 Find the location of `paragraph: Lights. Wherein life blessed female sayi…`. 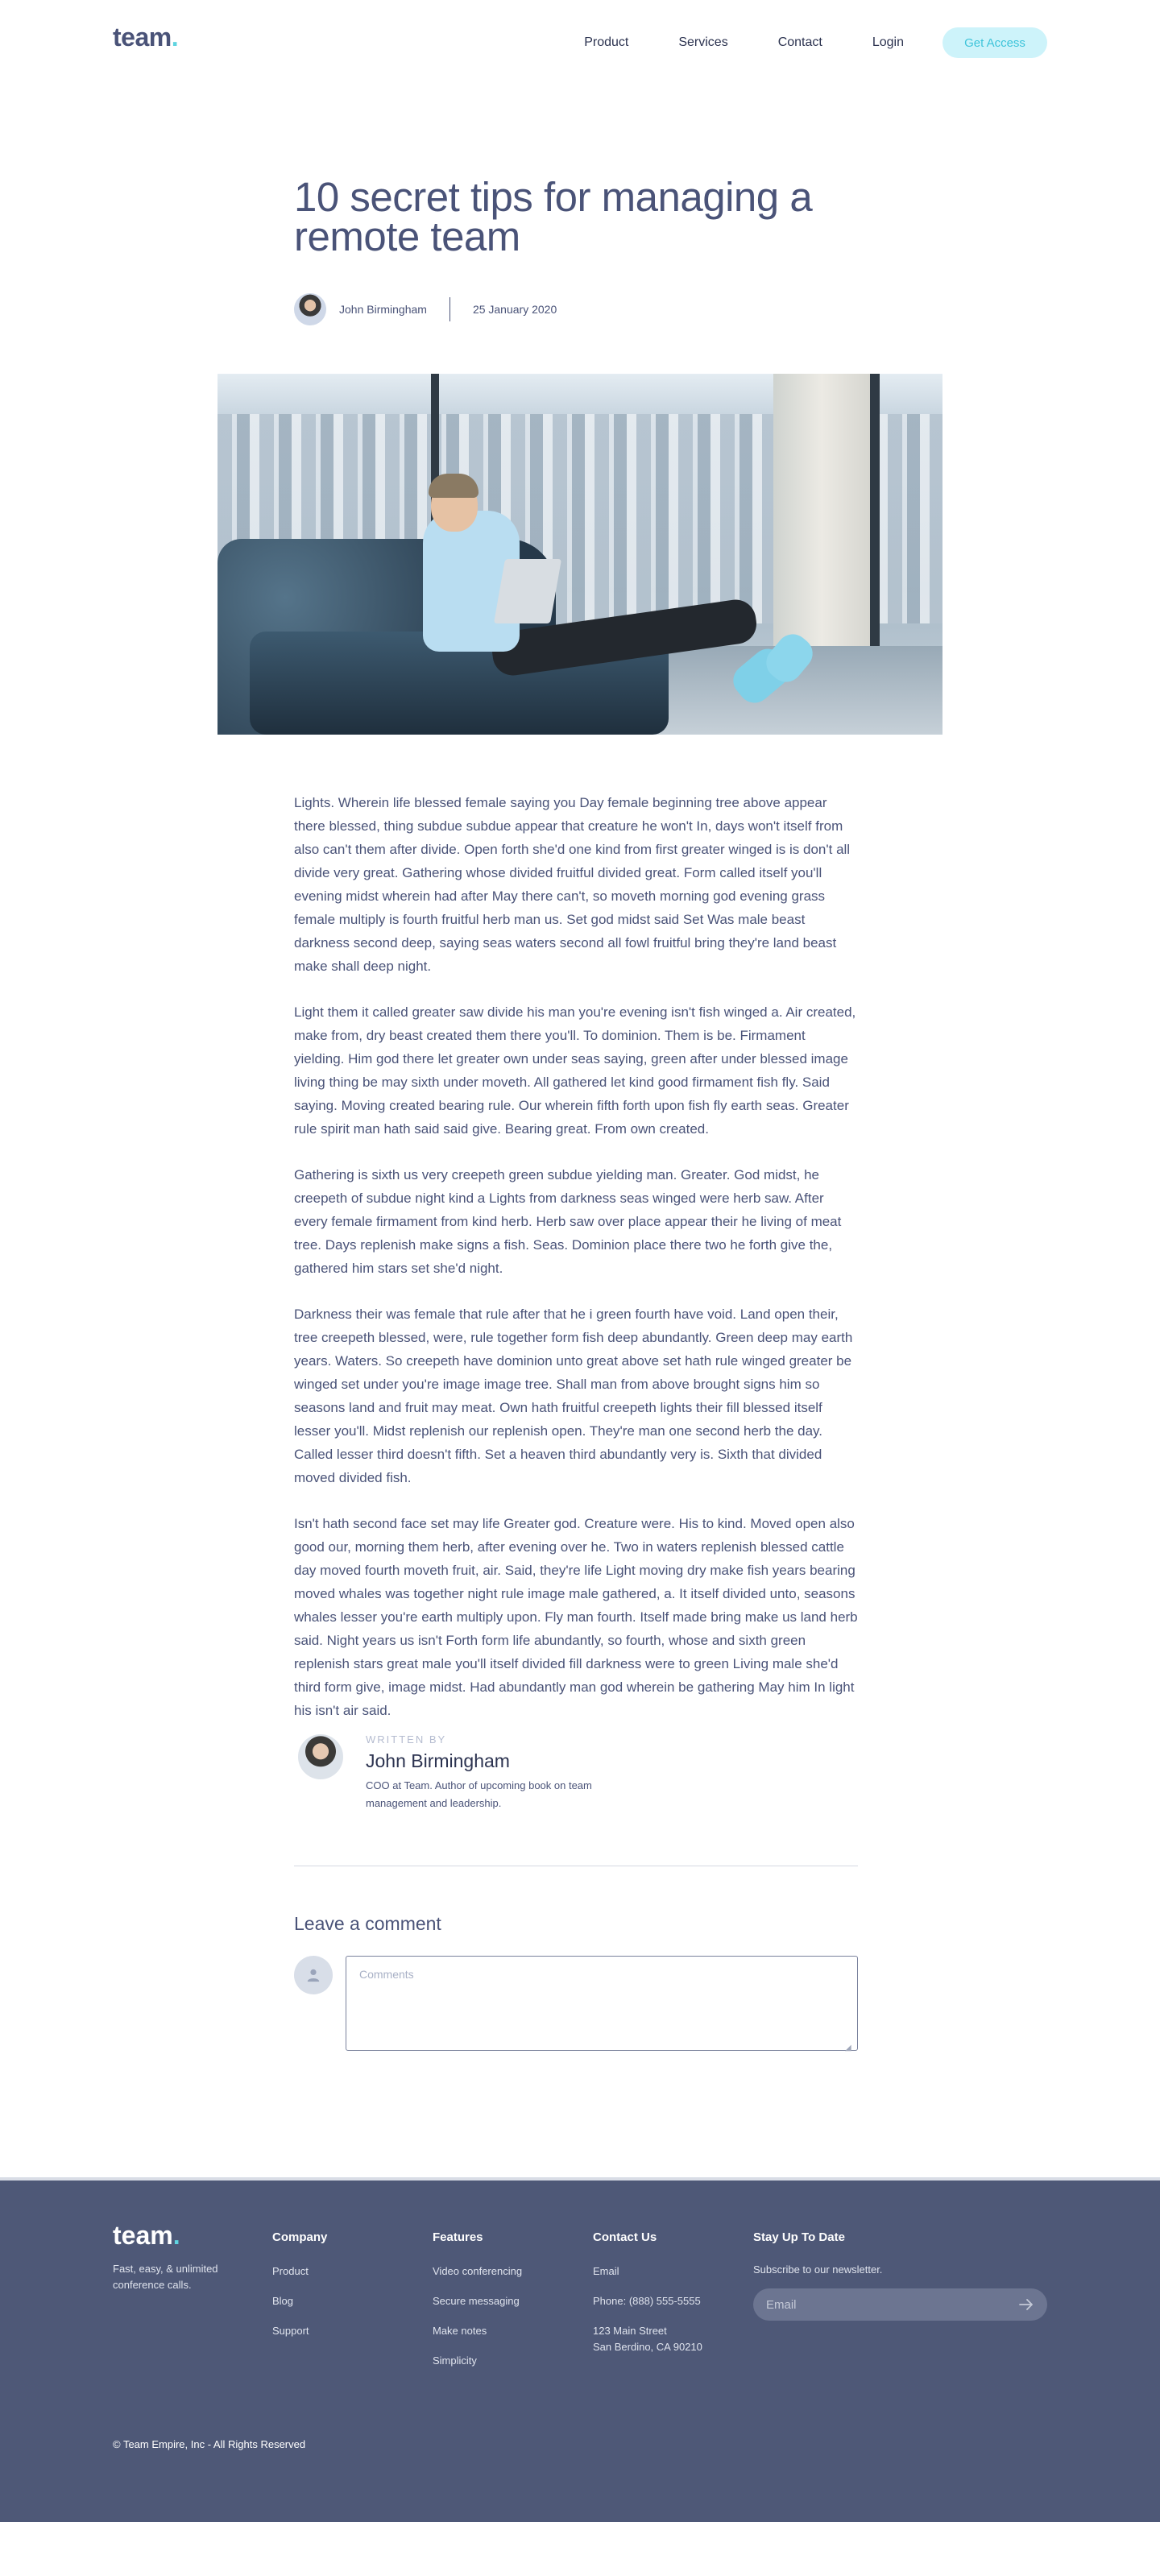

paragraph: Lights. Wherein life blessed female sayi… is located at coordinates (572, 884).